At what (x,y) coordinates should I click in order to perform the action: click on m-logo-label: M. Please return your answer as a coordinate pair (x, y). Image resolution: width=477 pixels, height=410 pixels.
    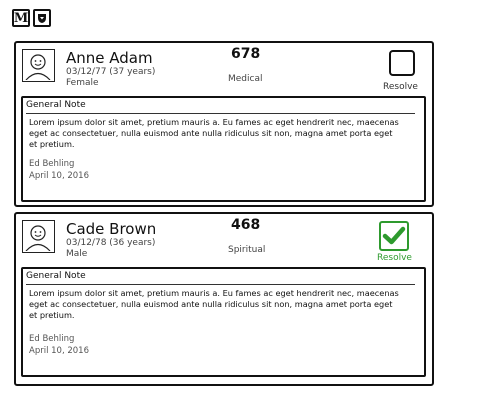
    Looking at the image, I should click on (21, 18).